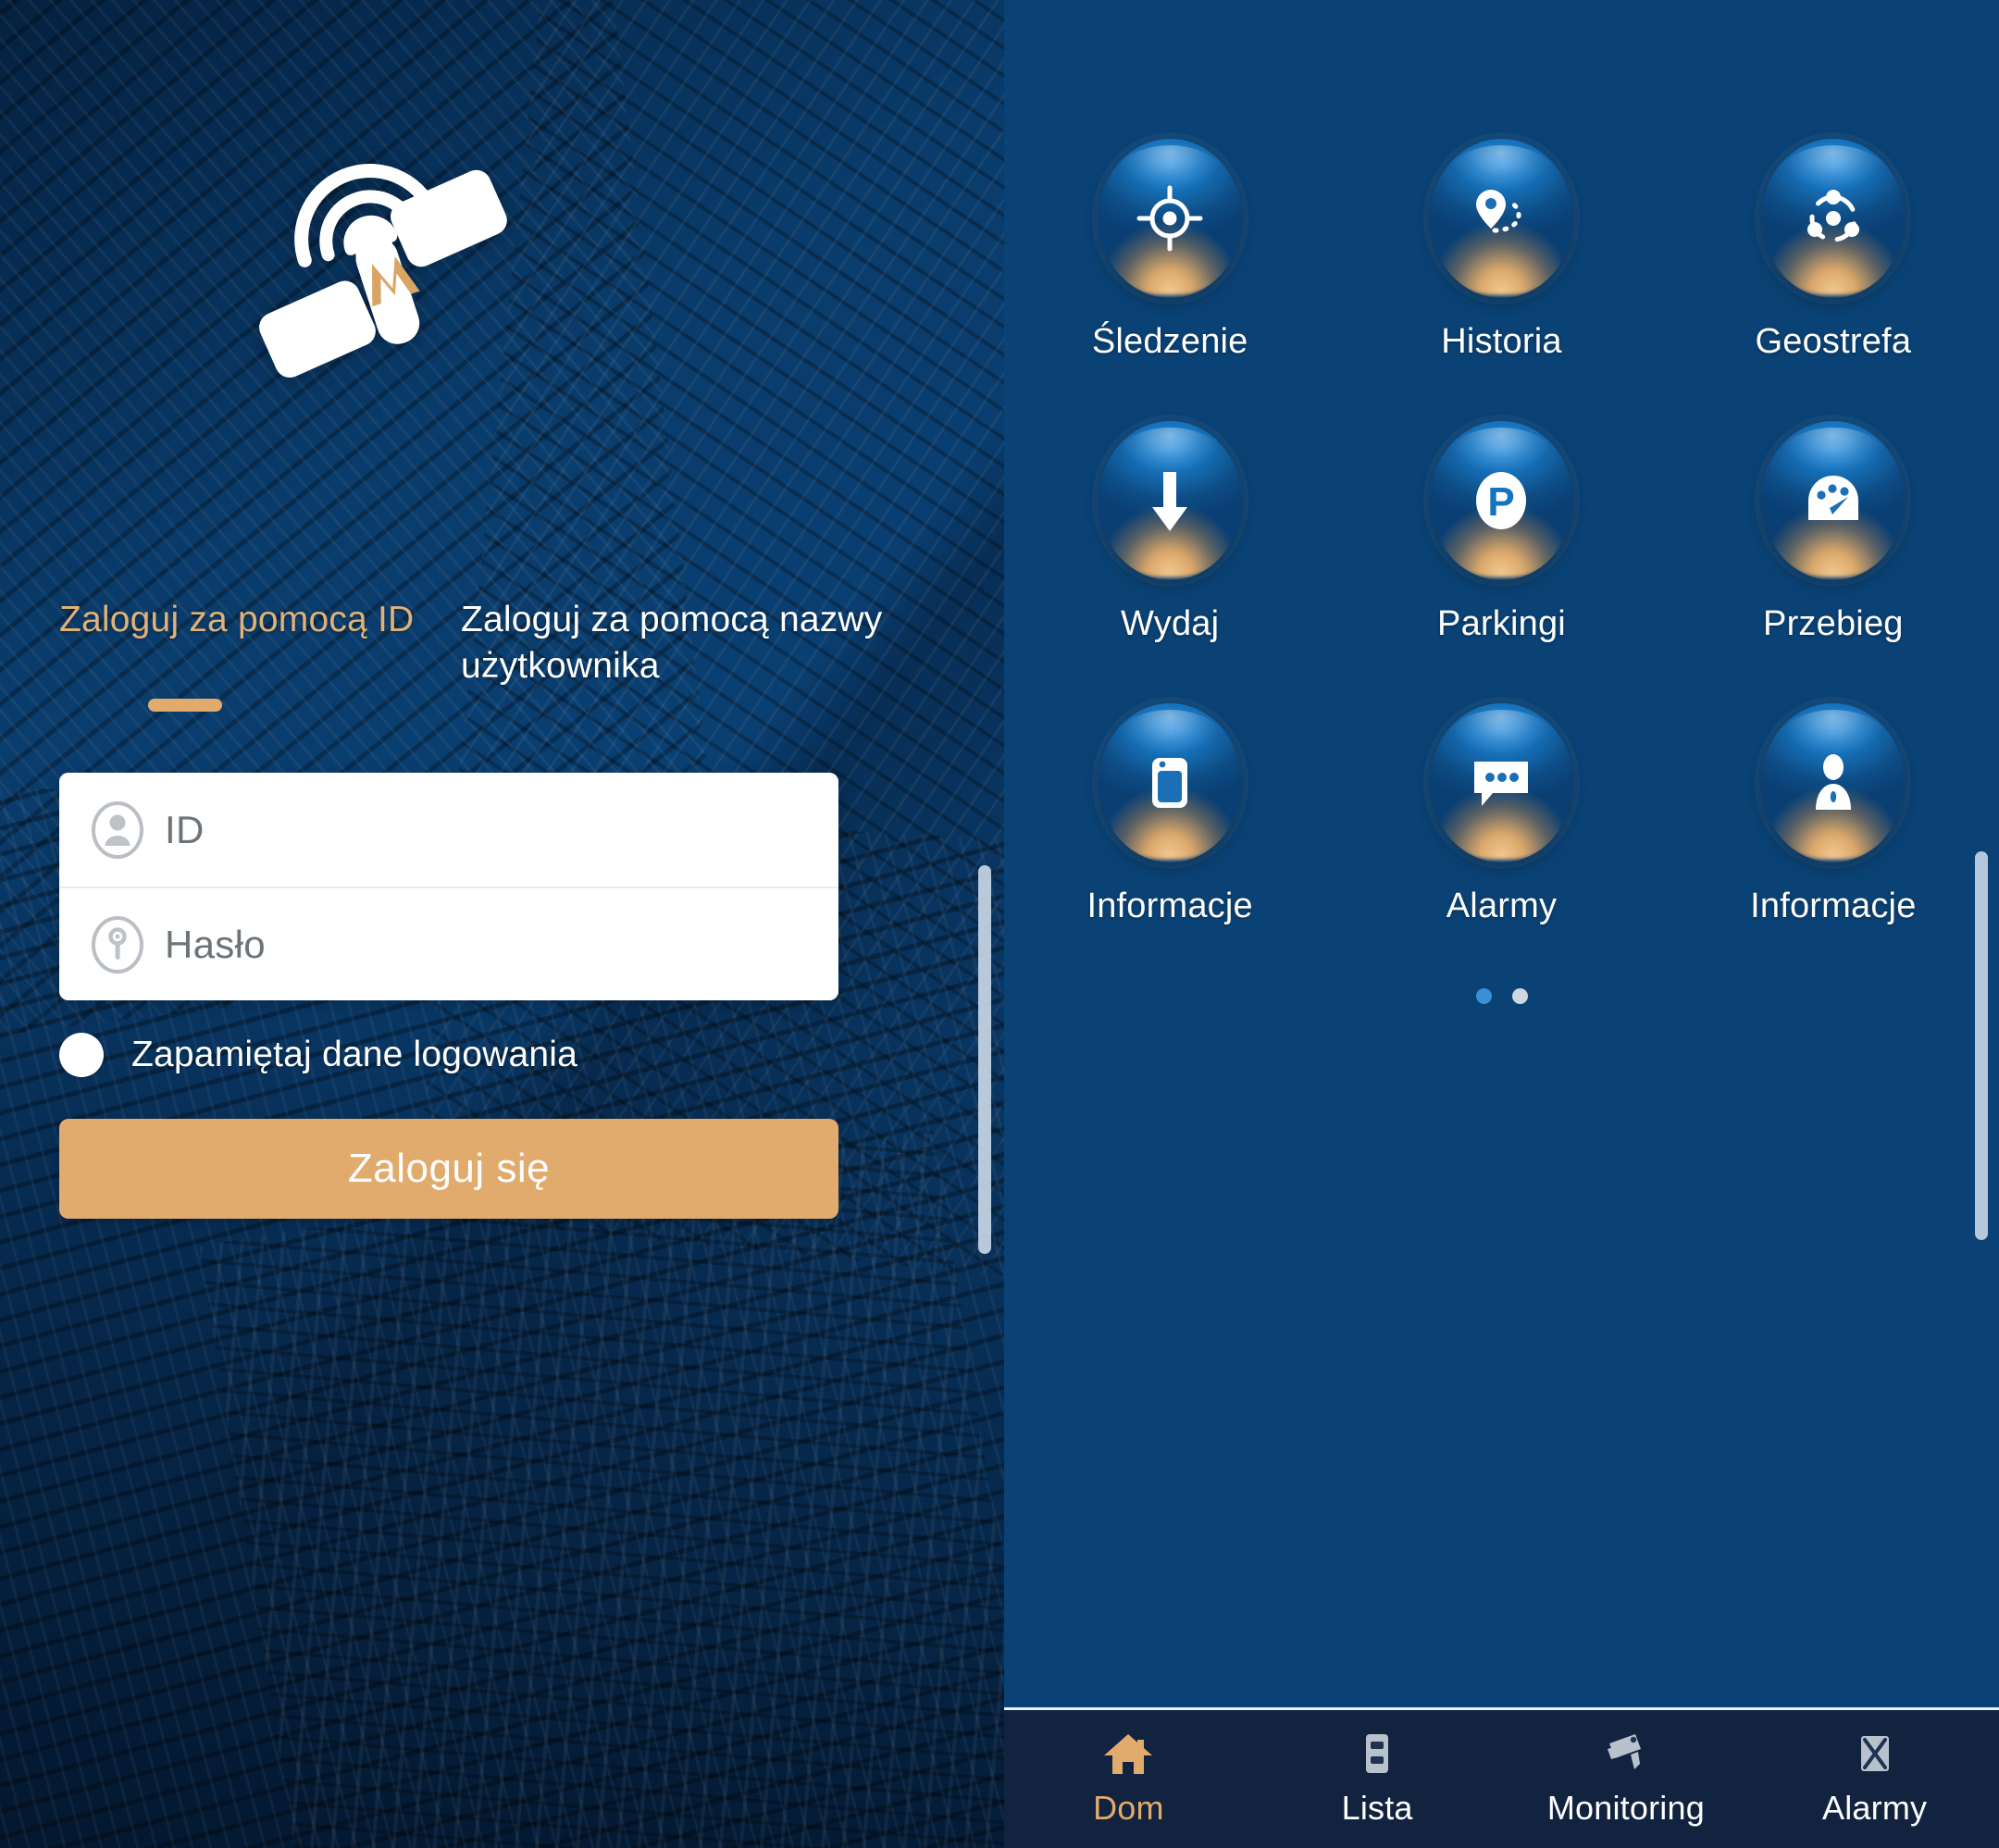 The width and height of the screenshot is (1999, 1848). I want to click on geofence-nodes-icon, so click(1833, 218).